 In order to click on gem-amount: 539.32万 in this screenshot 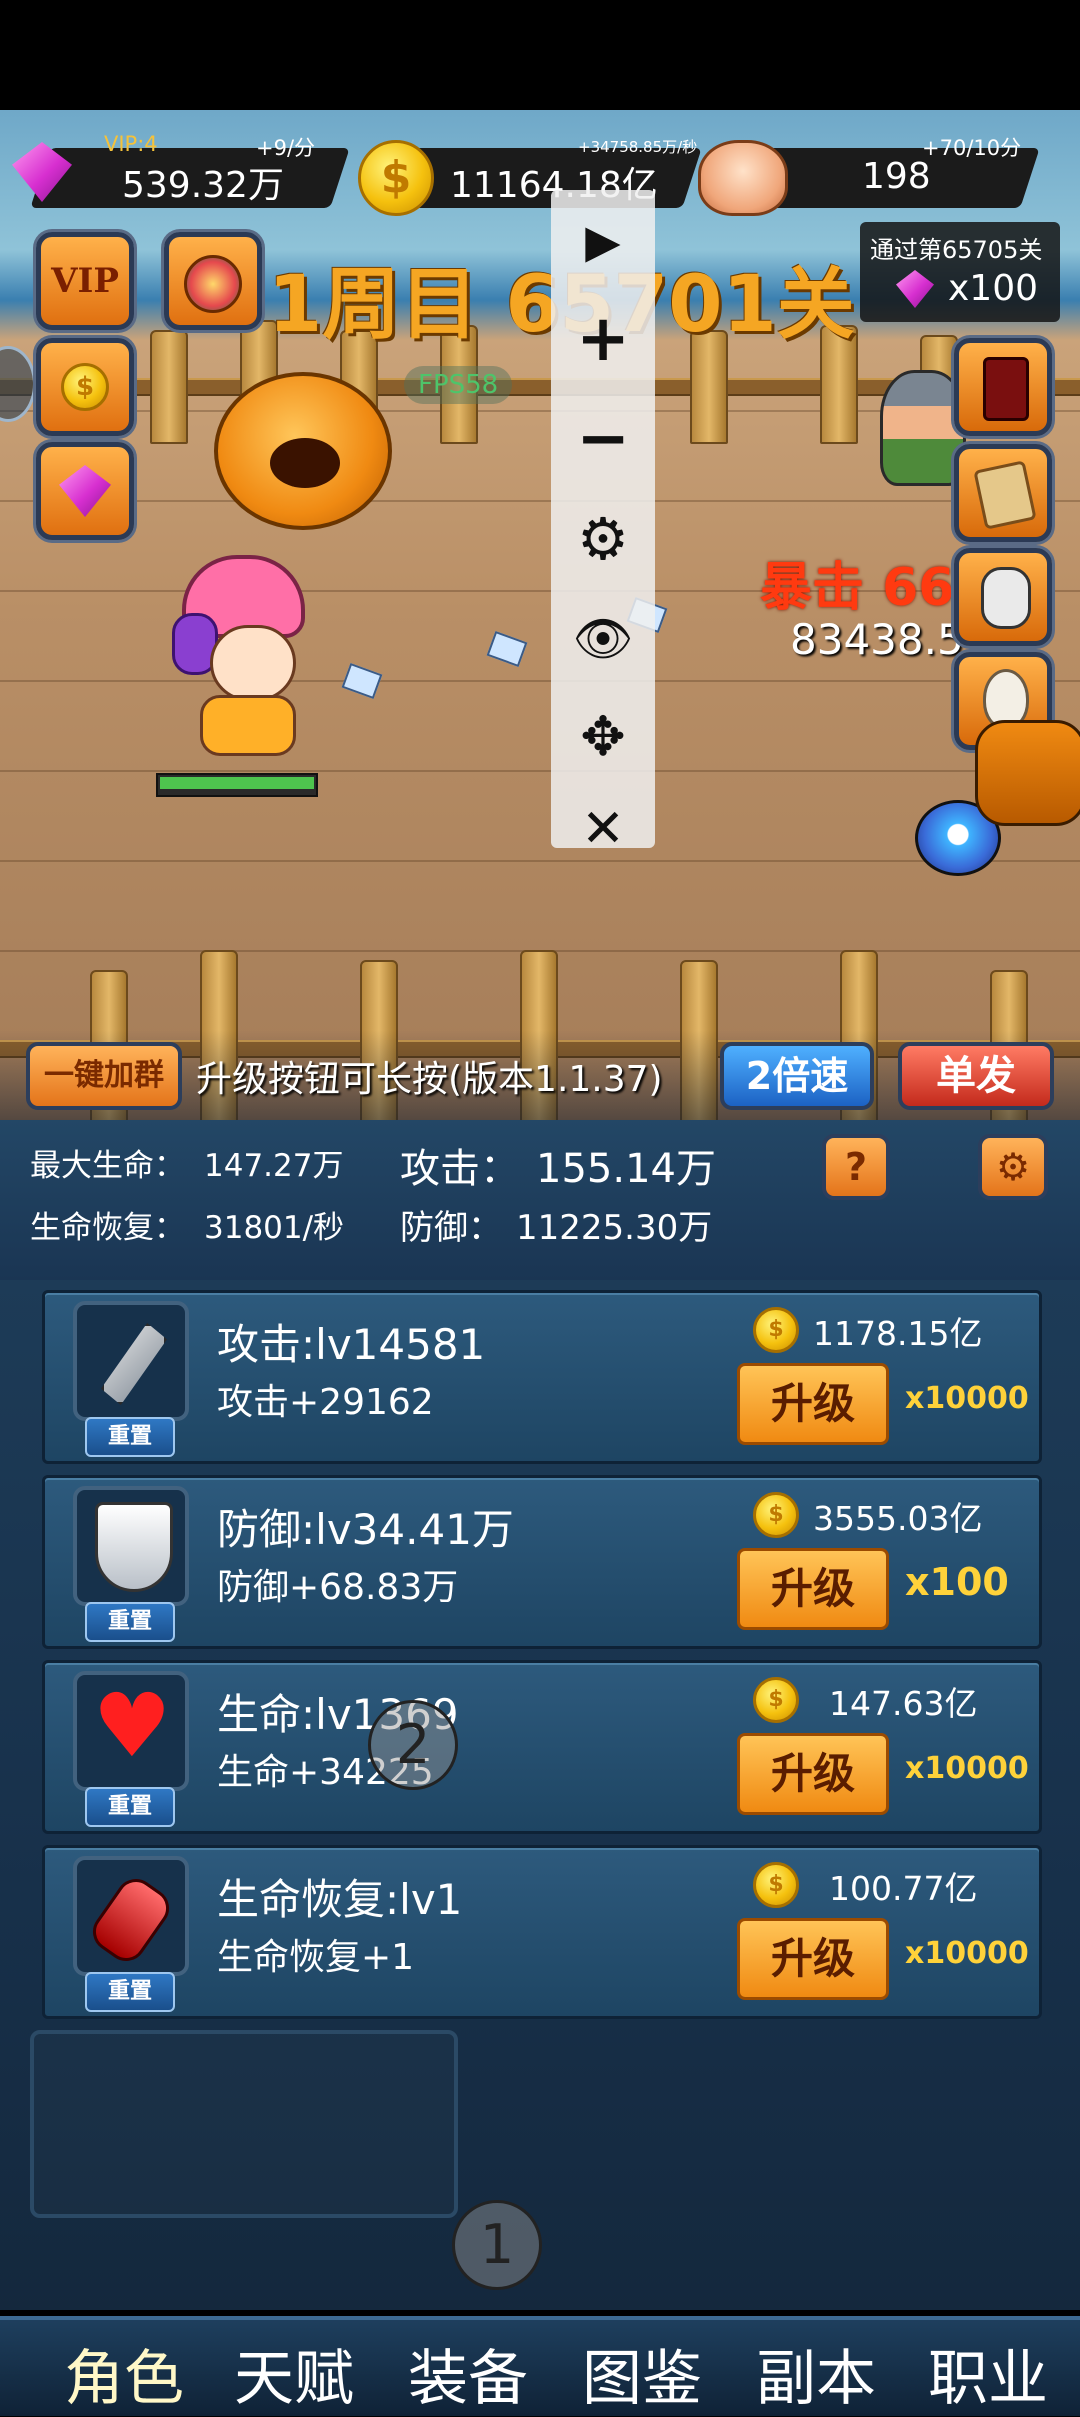, I will do `click(203, 185)`.